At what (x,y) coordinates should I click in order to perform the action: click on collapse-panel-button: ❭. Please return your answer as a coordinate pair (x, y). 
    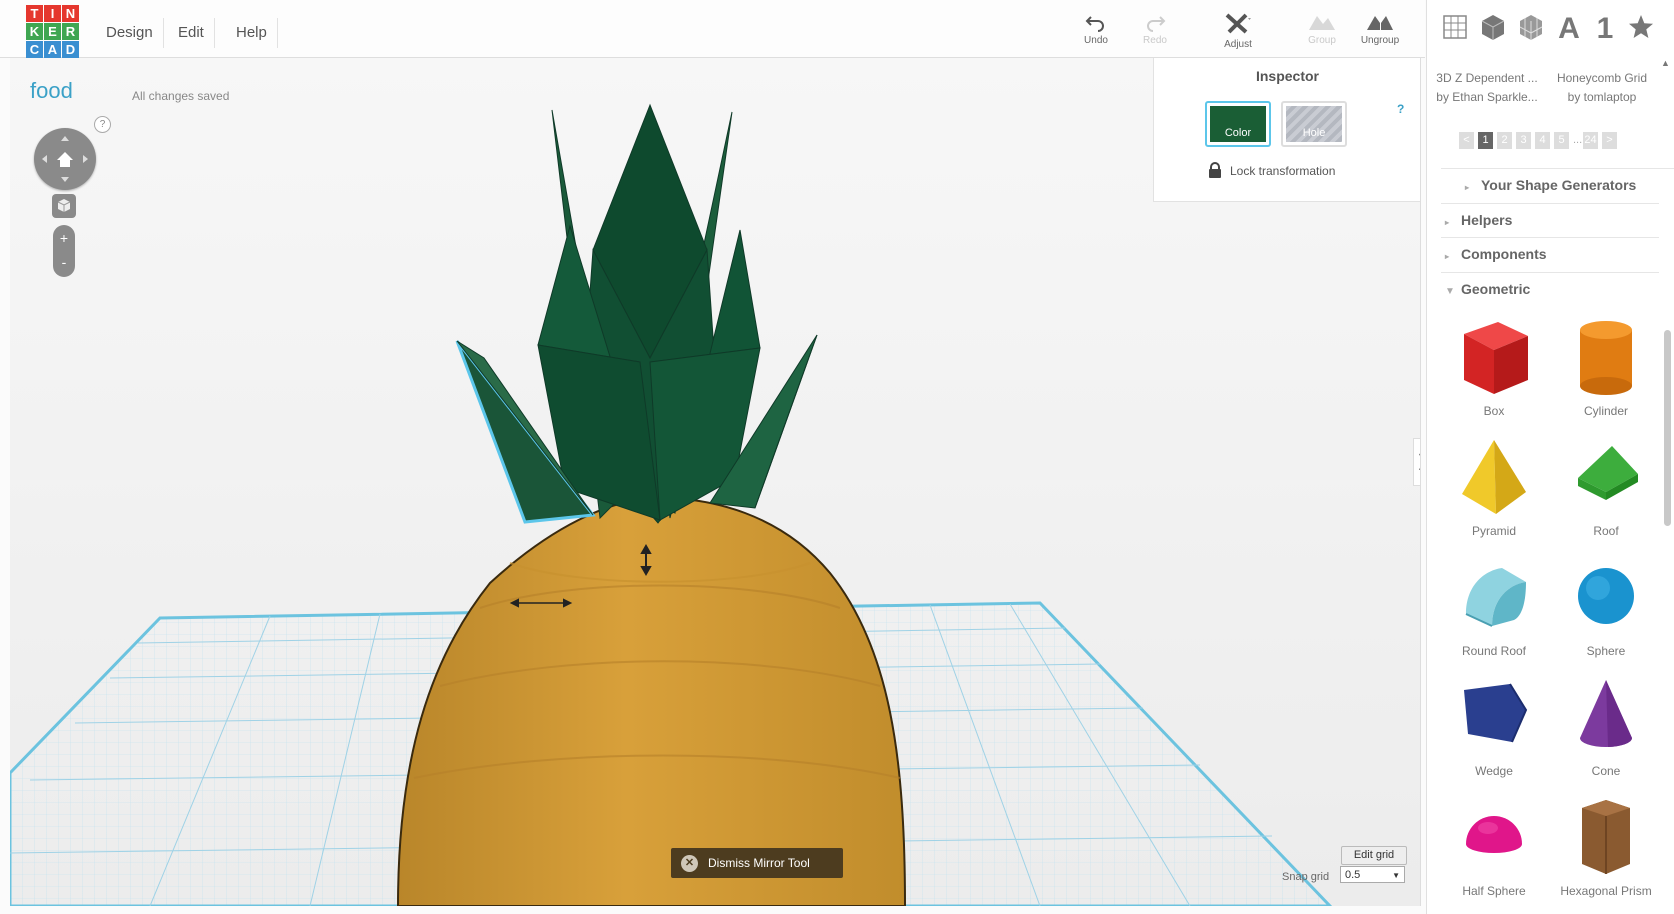
    Looking at the image, I should click on (1416, 462).